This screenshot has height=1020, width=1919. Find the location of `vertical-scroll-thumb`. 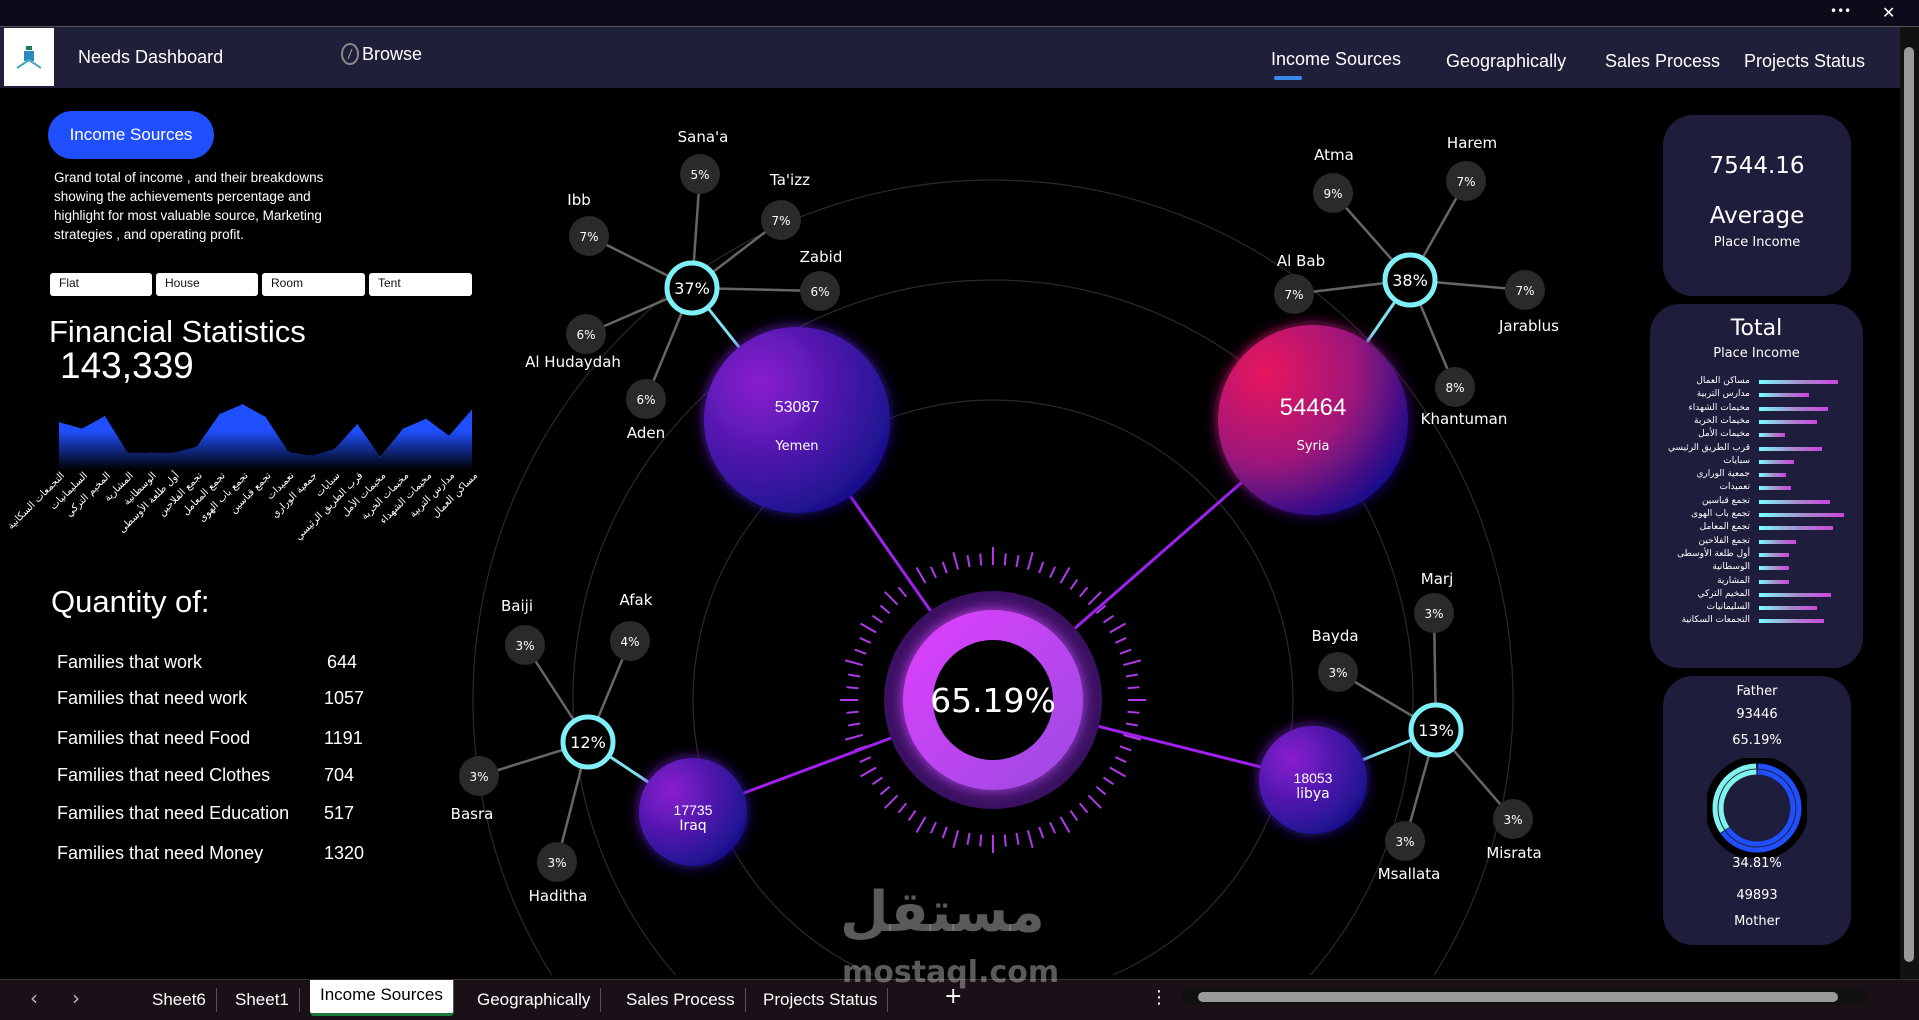

vertical-scroll-thumb is located at coordinates (1909, 504).